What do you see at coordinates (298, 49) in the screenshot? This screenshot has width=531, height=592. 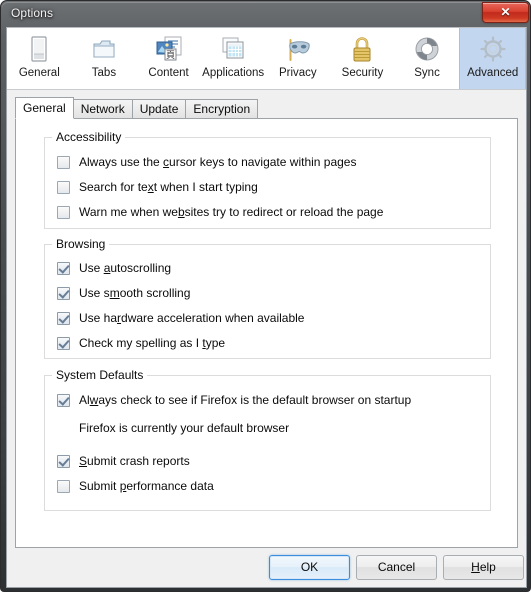 I see `privacy-mask-icon` at bounding box center [298, 49].